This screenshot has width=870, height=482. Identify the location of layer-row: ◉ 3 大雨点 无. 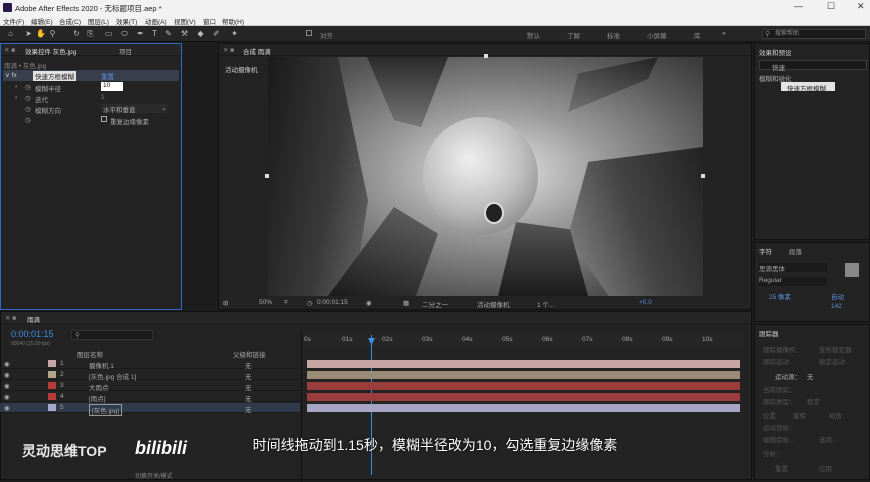
(150, 386).